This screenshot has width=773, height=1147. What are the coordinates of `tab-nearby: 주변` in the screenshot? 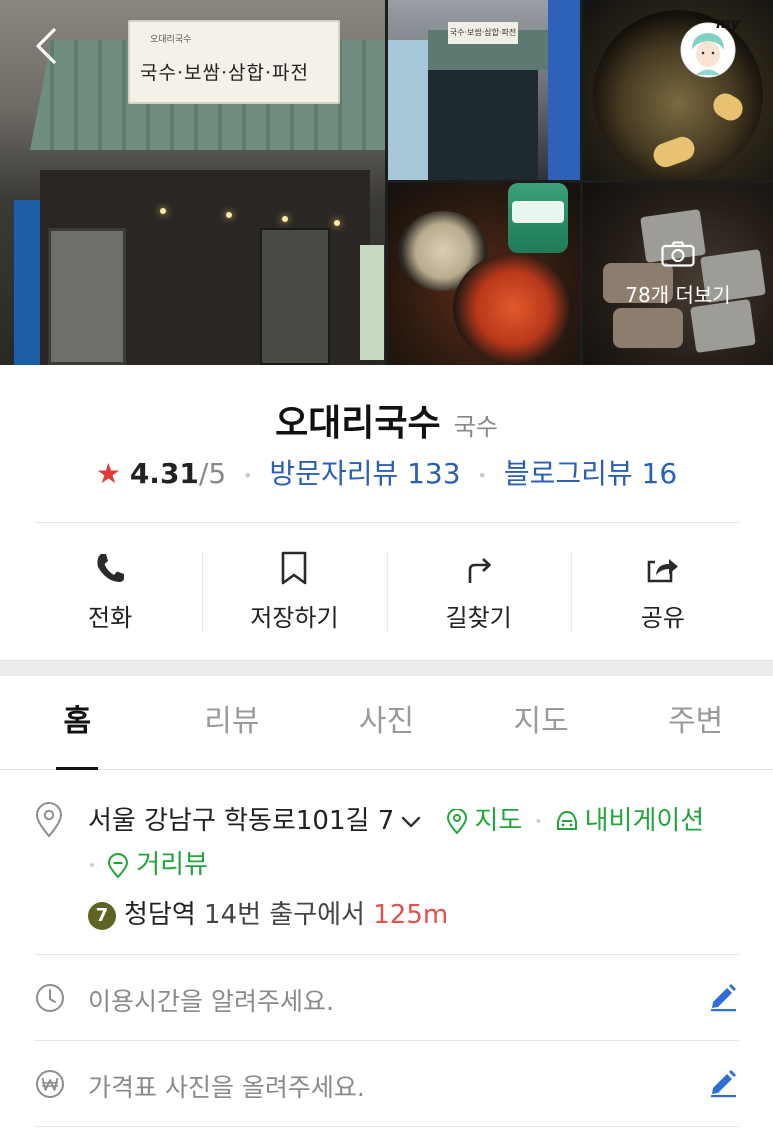 It's located at (695, 722).